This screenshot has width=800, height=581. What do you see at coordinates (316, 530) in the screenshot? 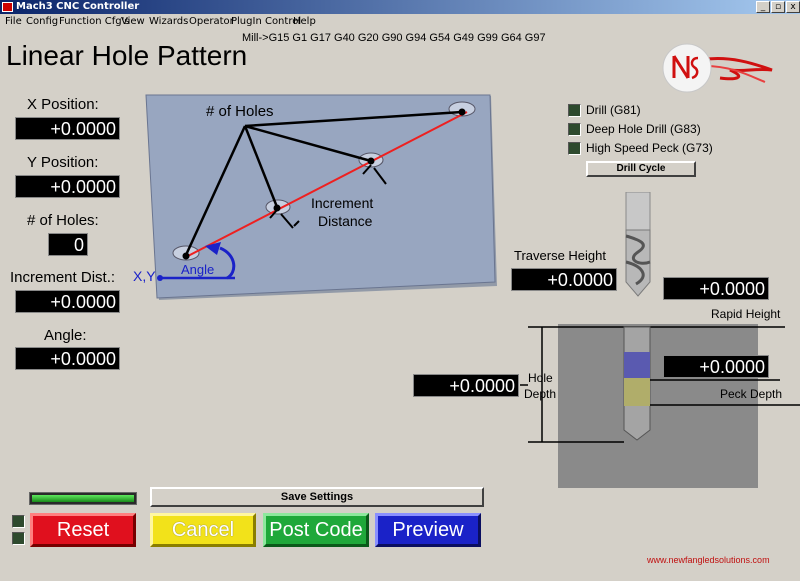
I see `post-code-button: Post Code` at bounding box center [316, 530].